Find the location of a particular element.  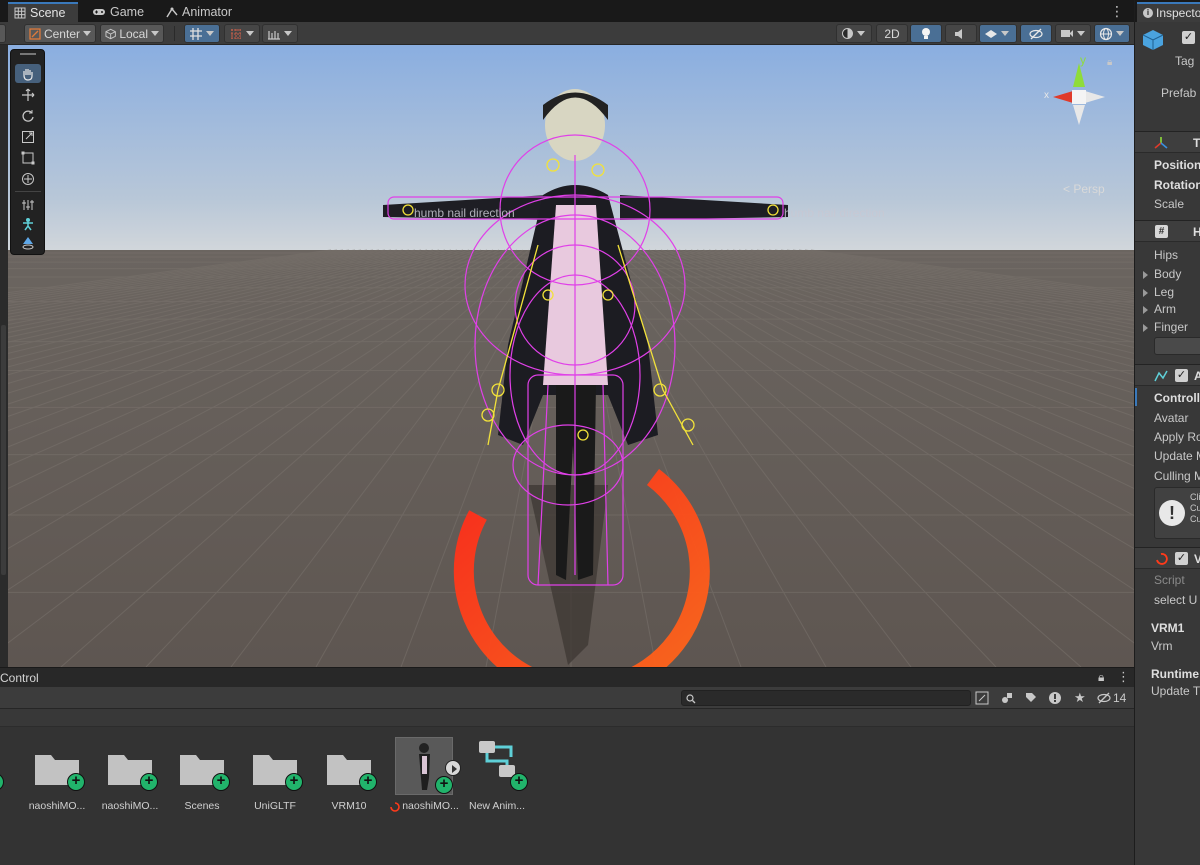

move-tool is located at coordinates (28, 94).